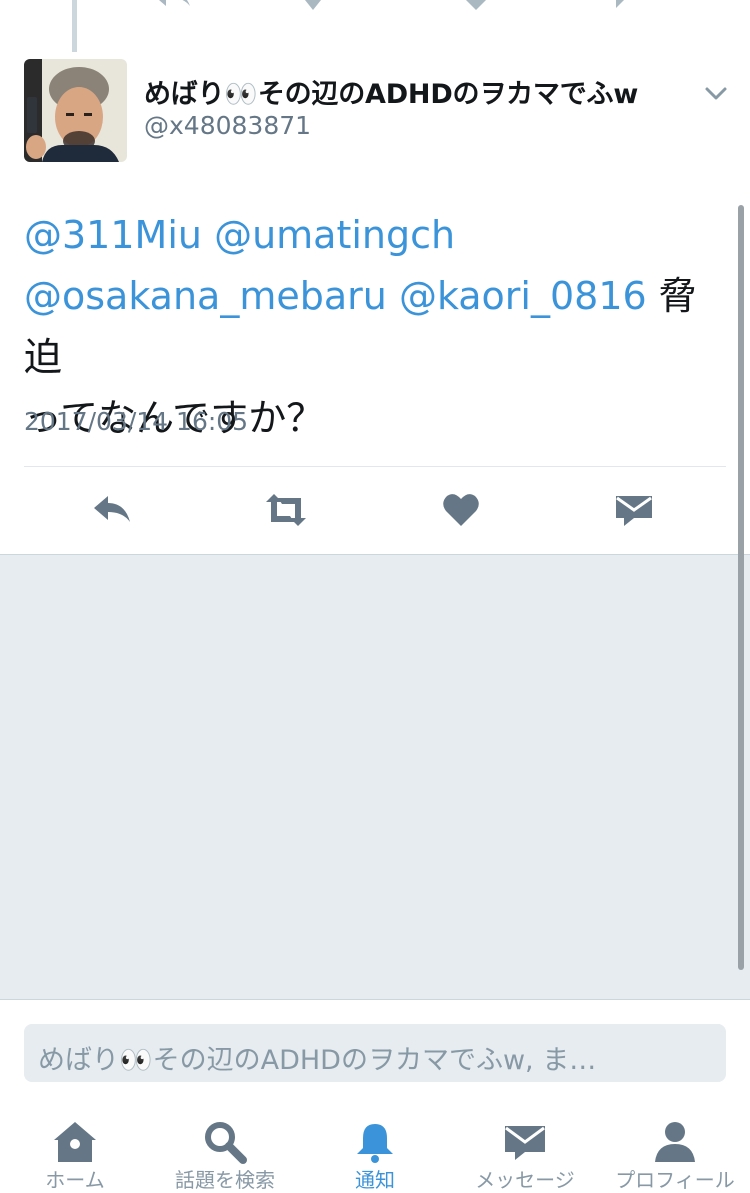 The image size is (750, 1193). What do you see at coordinates (205, 296) in the screenshot?
I see `mention-link: @osakana_mebaru` at bounding box center [205, 296].